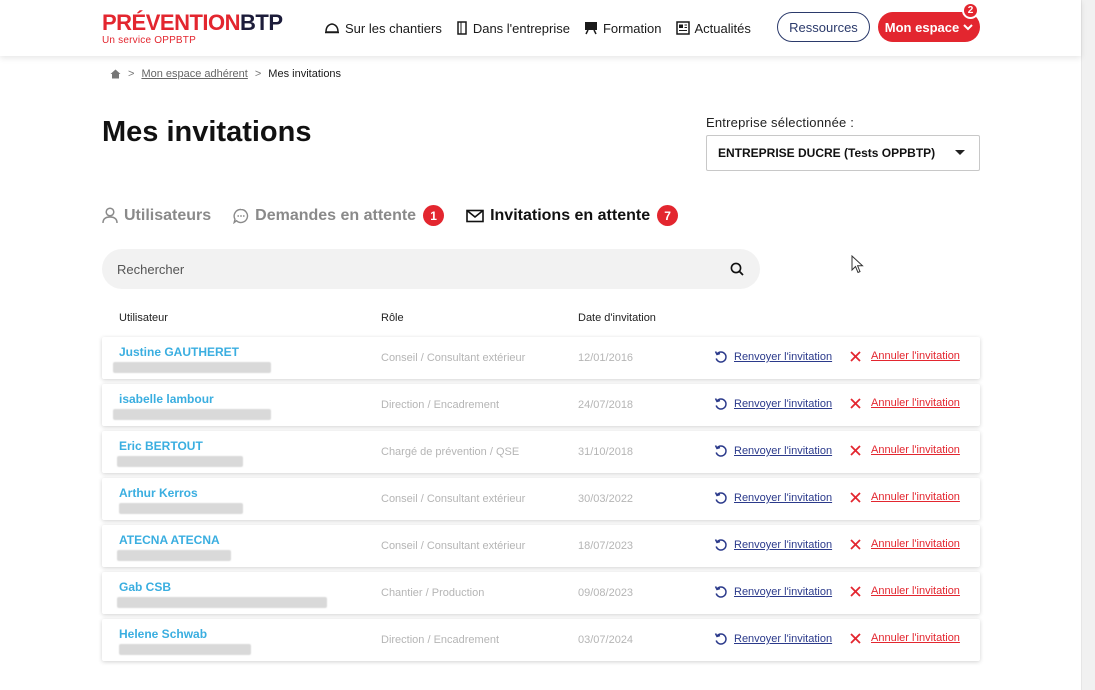 This screenshot has height=690, width=1095. I want to click on company-select-value: ENTREPRISE DUCRE (Tests OPPBTP), so click(827, 153).